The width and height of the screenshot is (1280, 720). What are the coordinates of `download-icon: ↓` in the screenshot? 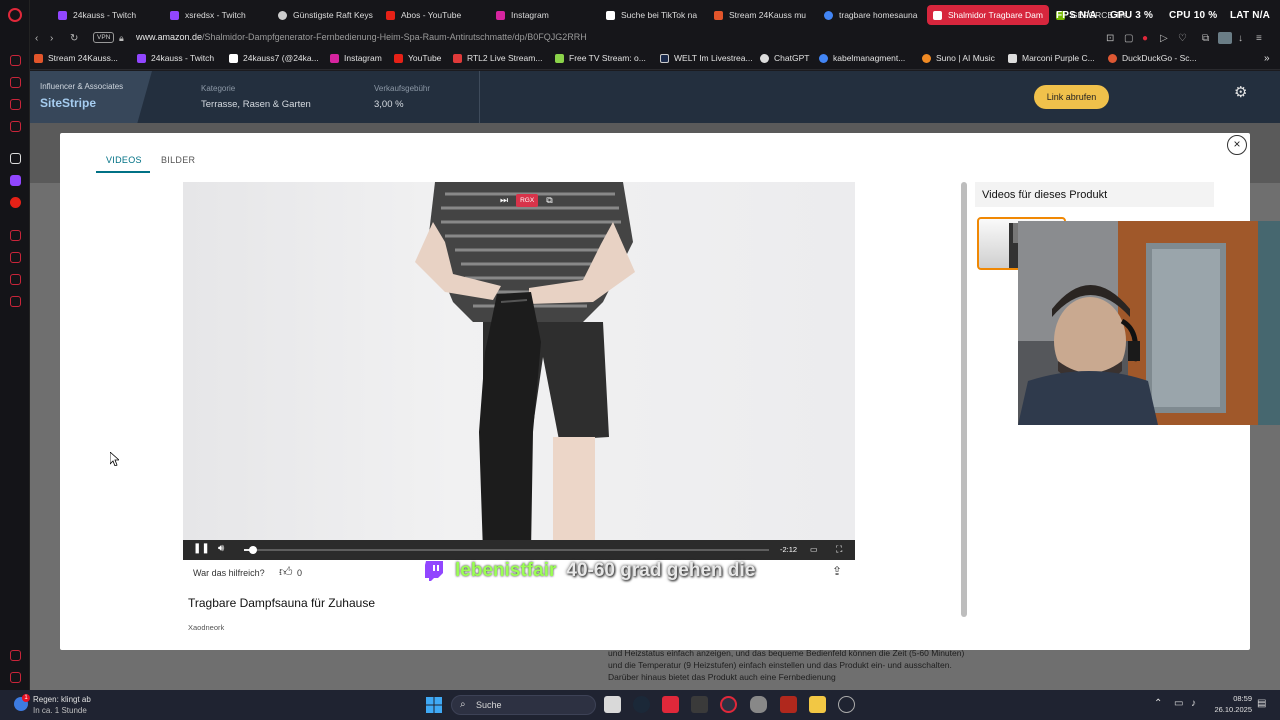 It's located at (1240, 38).